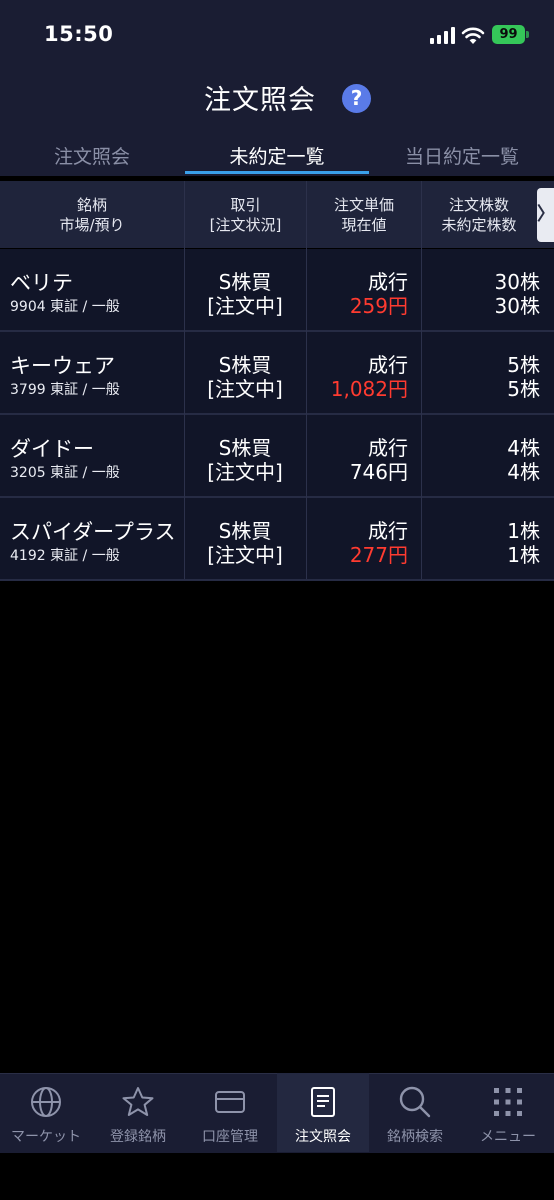  Describe the element at coordinates (478, 205) in the screenshot. I see `column-header-quantity-line1: 注文株数` at that location.